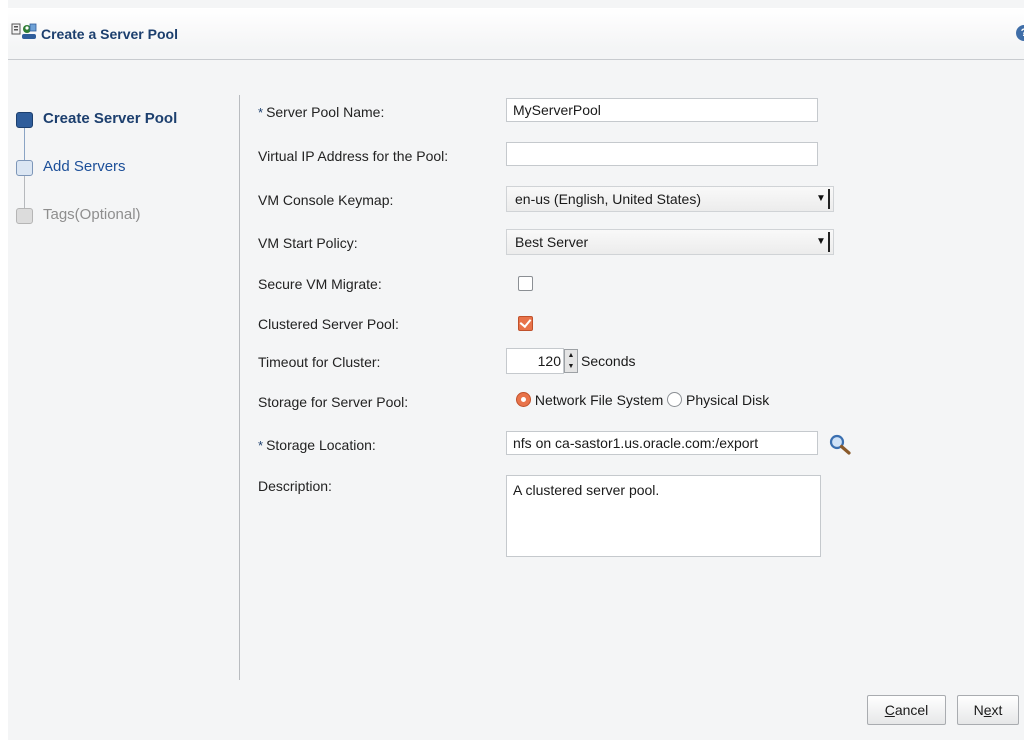 The width and height of the screenshot is (1024, 740). Describe the element at coordinates (535, 361) in the screenshot. I see `timeout-input: 120` at that location.